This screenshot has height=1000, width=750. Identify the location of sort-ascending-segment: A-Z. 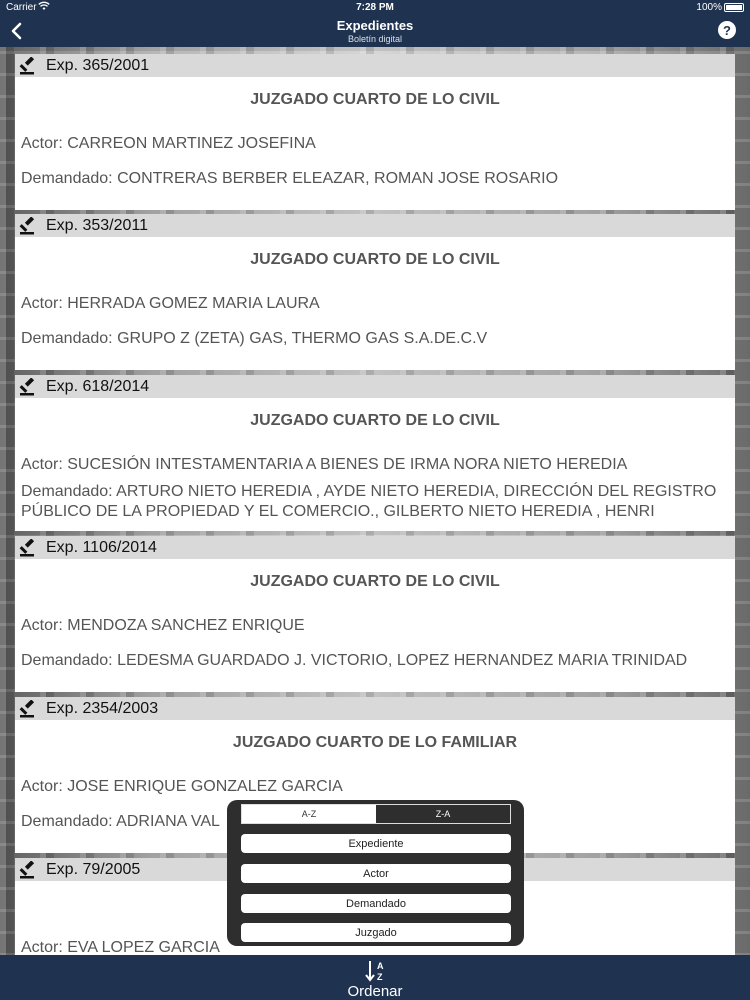
(309, 814).